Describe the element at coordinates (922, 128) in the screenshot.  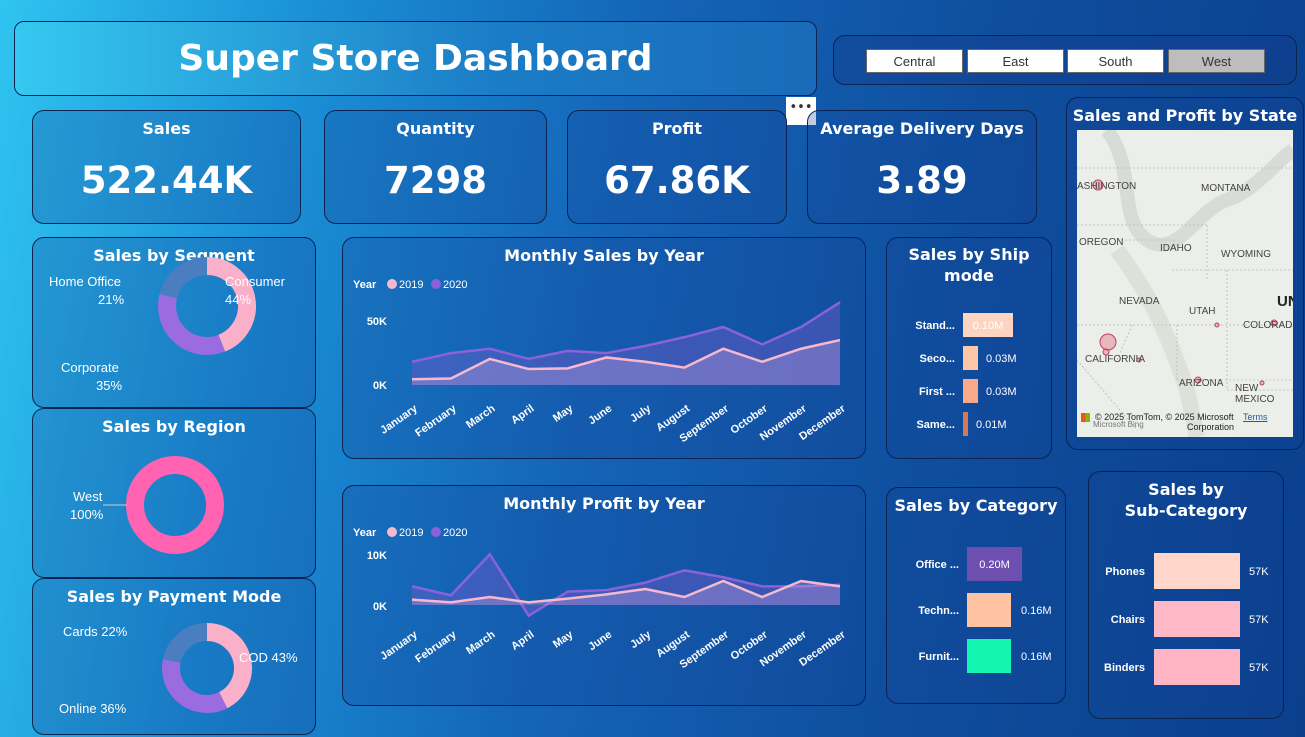
I see `kpi-delivery-label: Average Delivery Days` at that location.